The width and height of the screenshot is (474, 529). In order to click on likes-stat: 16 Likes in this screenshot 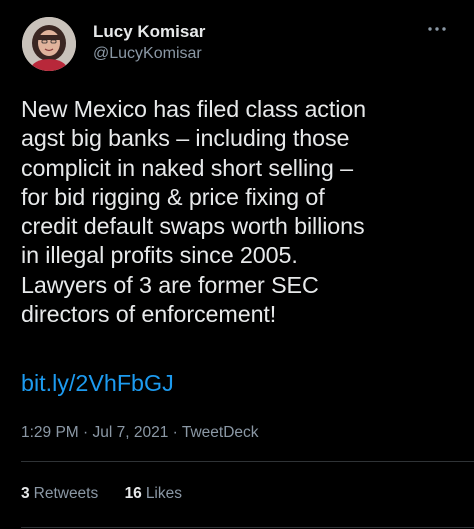, I will do `click(153, 494)`.